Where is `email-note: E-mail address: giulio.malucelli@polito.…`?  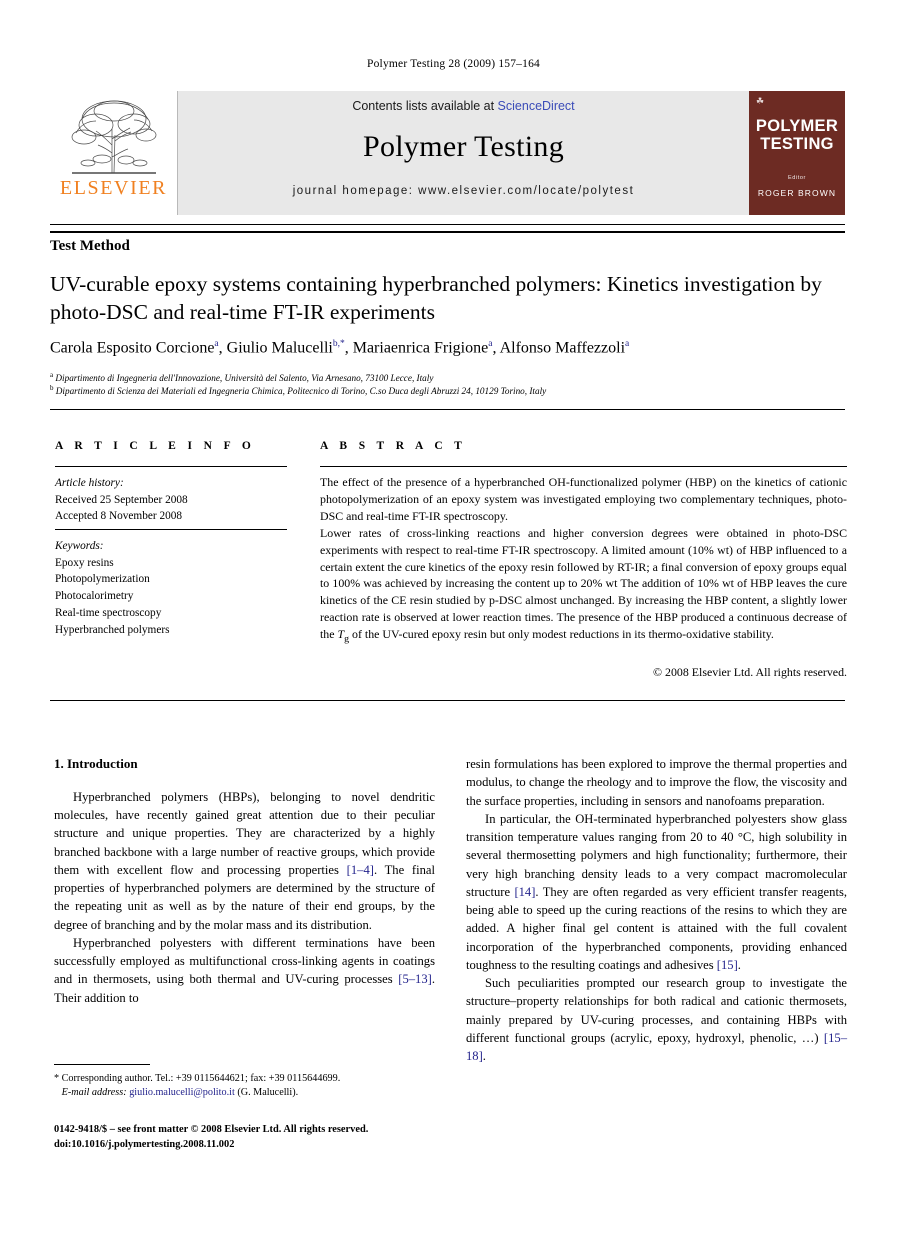 email-note: E-mail address: giulio.malucelli@polito.… is located at coordinates (244, 1093).